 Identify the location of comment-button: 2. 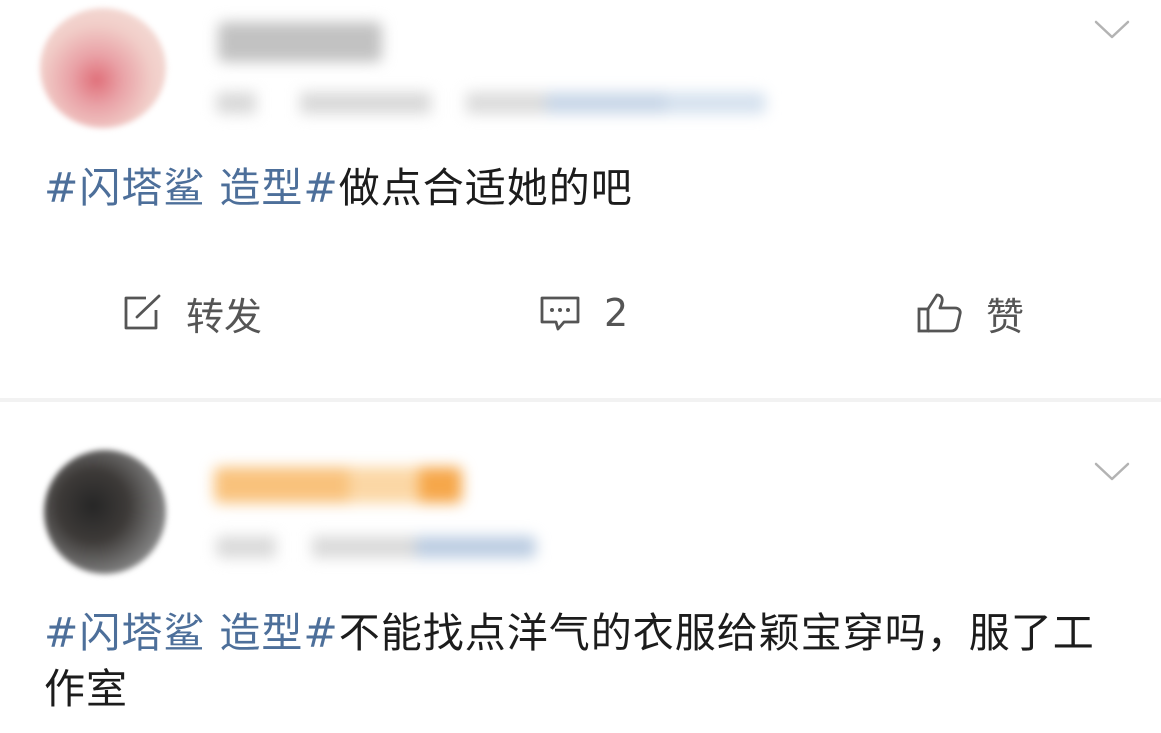
(583, 313).